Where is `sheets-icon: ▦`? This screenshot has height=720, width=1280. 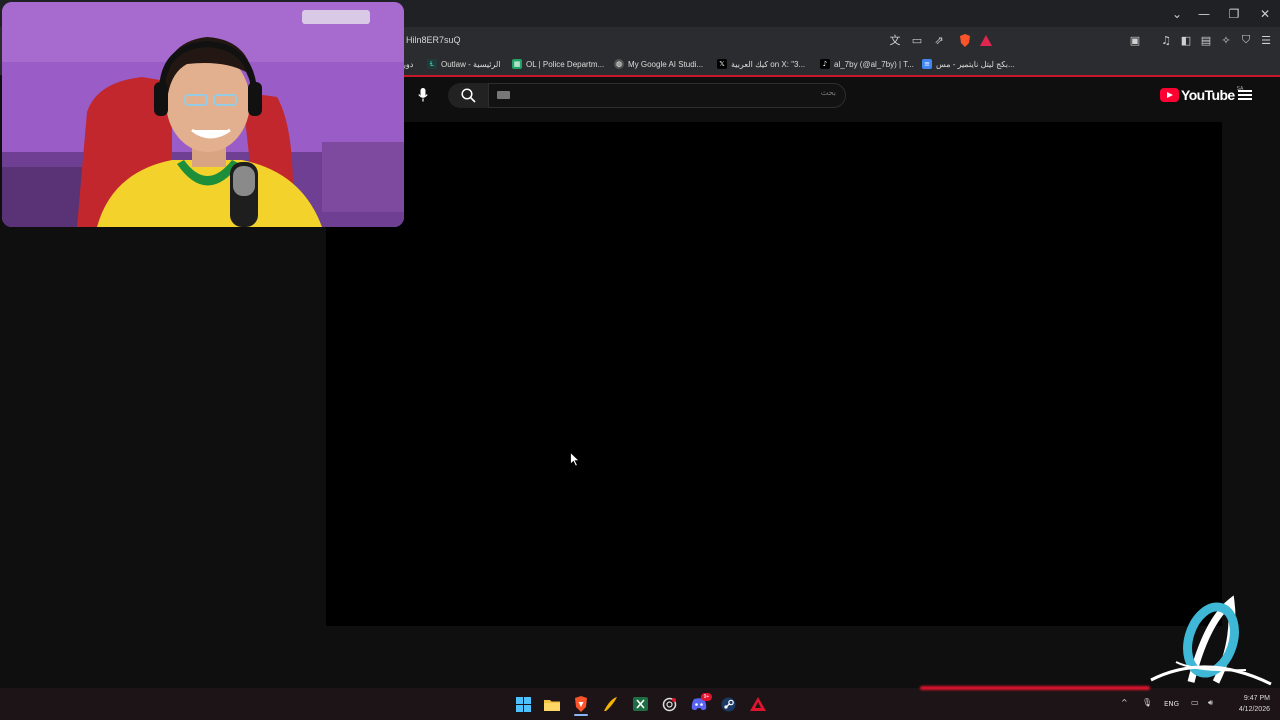
sheets-icon: ▦ is located at coordinates (517, 64).